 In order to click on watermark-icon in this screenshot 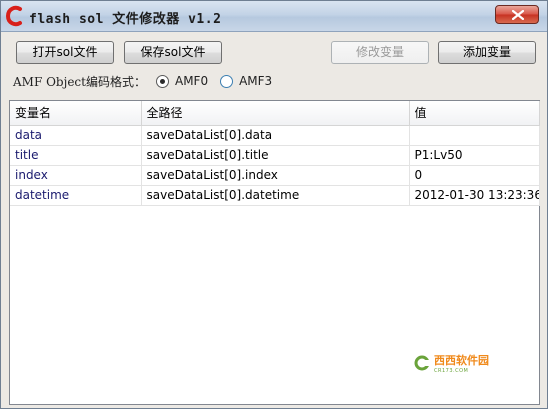, I will do `click(423, 363)`.